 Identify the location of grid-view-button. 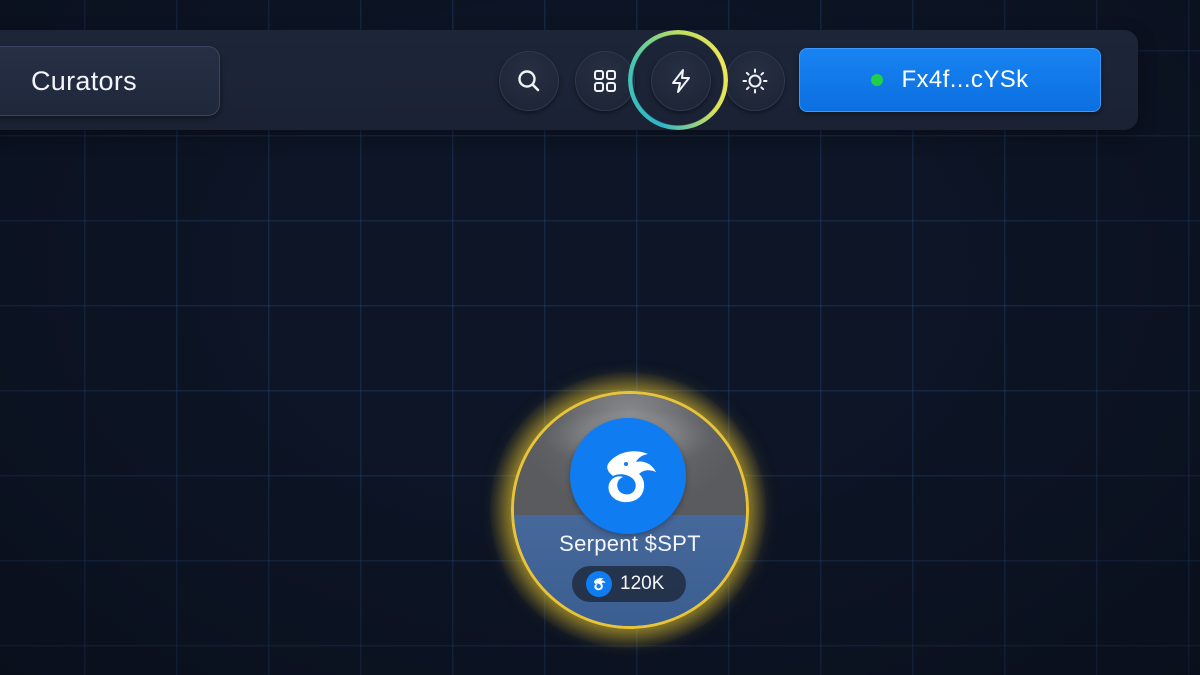
(605, 81).